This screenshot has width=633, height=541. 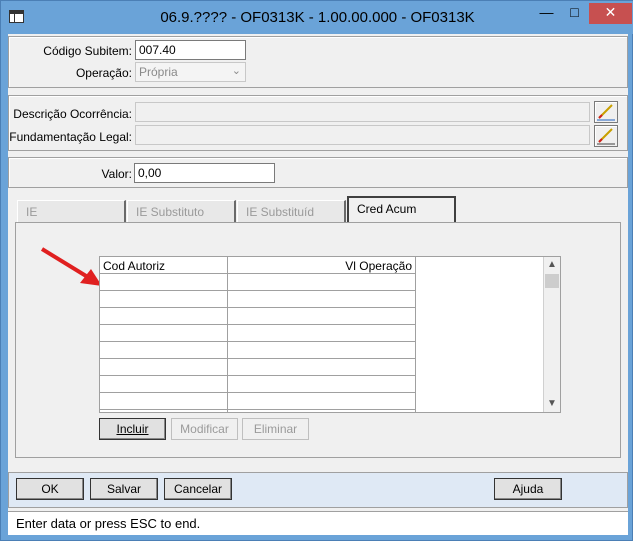 I want to click on scroll-down-icon: ▼, so click(x=552, y=404).